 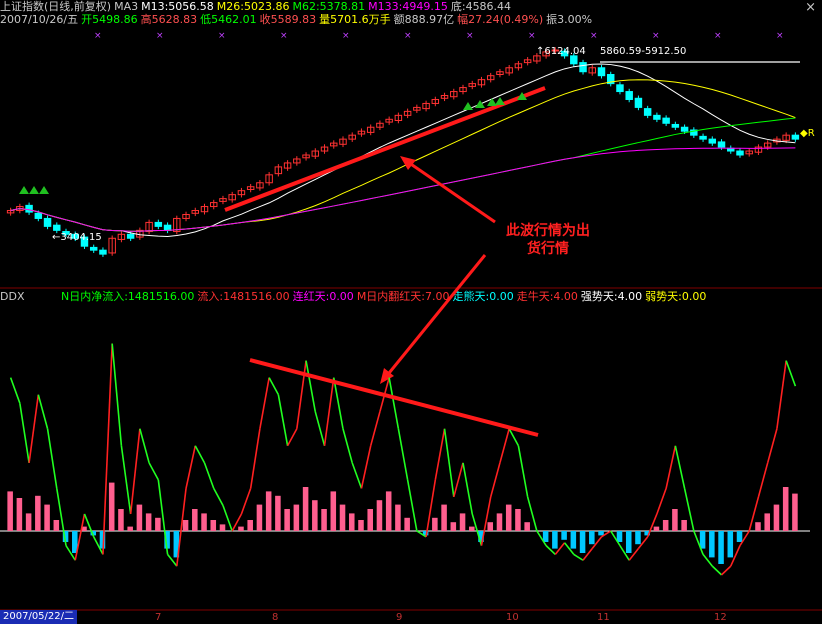 What do you see at coordinates (611, 296) in the screenshot?
I see `strong-days: 强势天:4.00` at bounding box center [611, 296].